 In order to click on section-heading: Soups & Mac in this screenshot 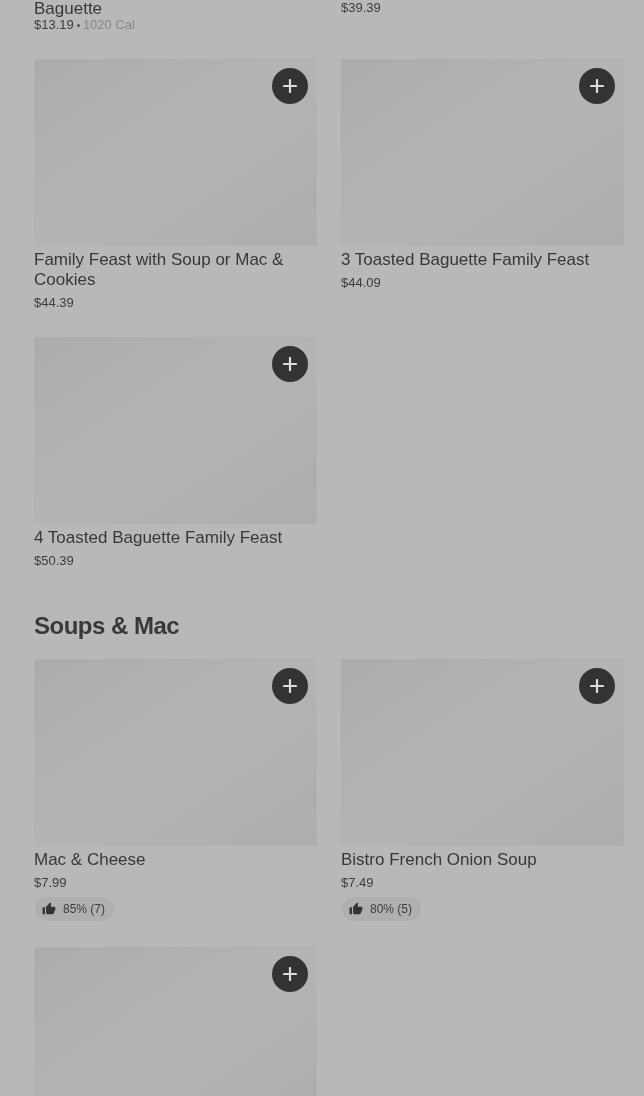, I will do `click(107, 626)`.